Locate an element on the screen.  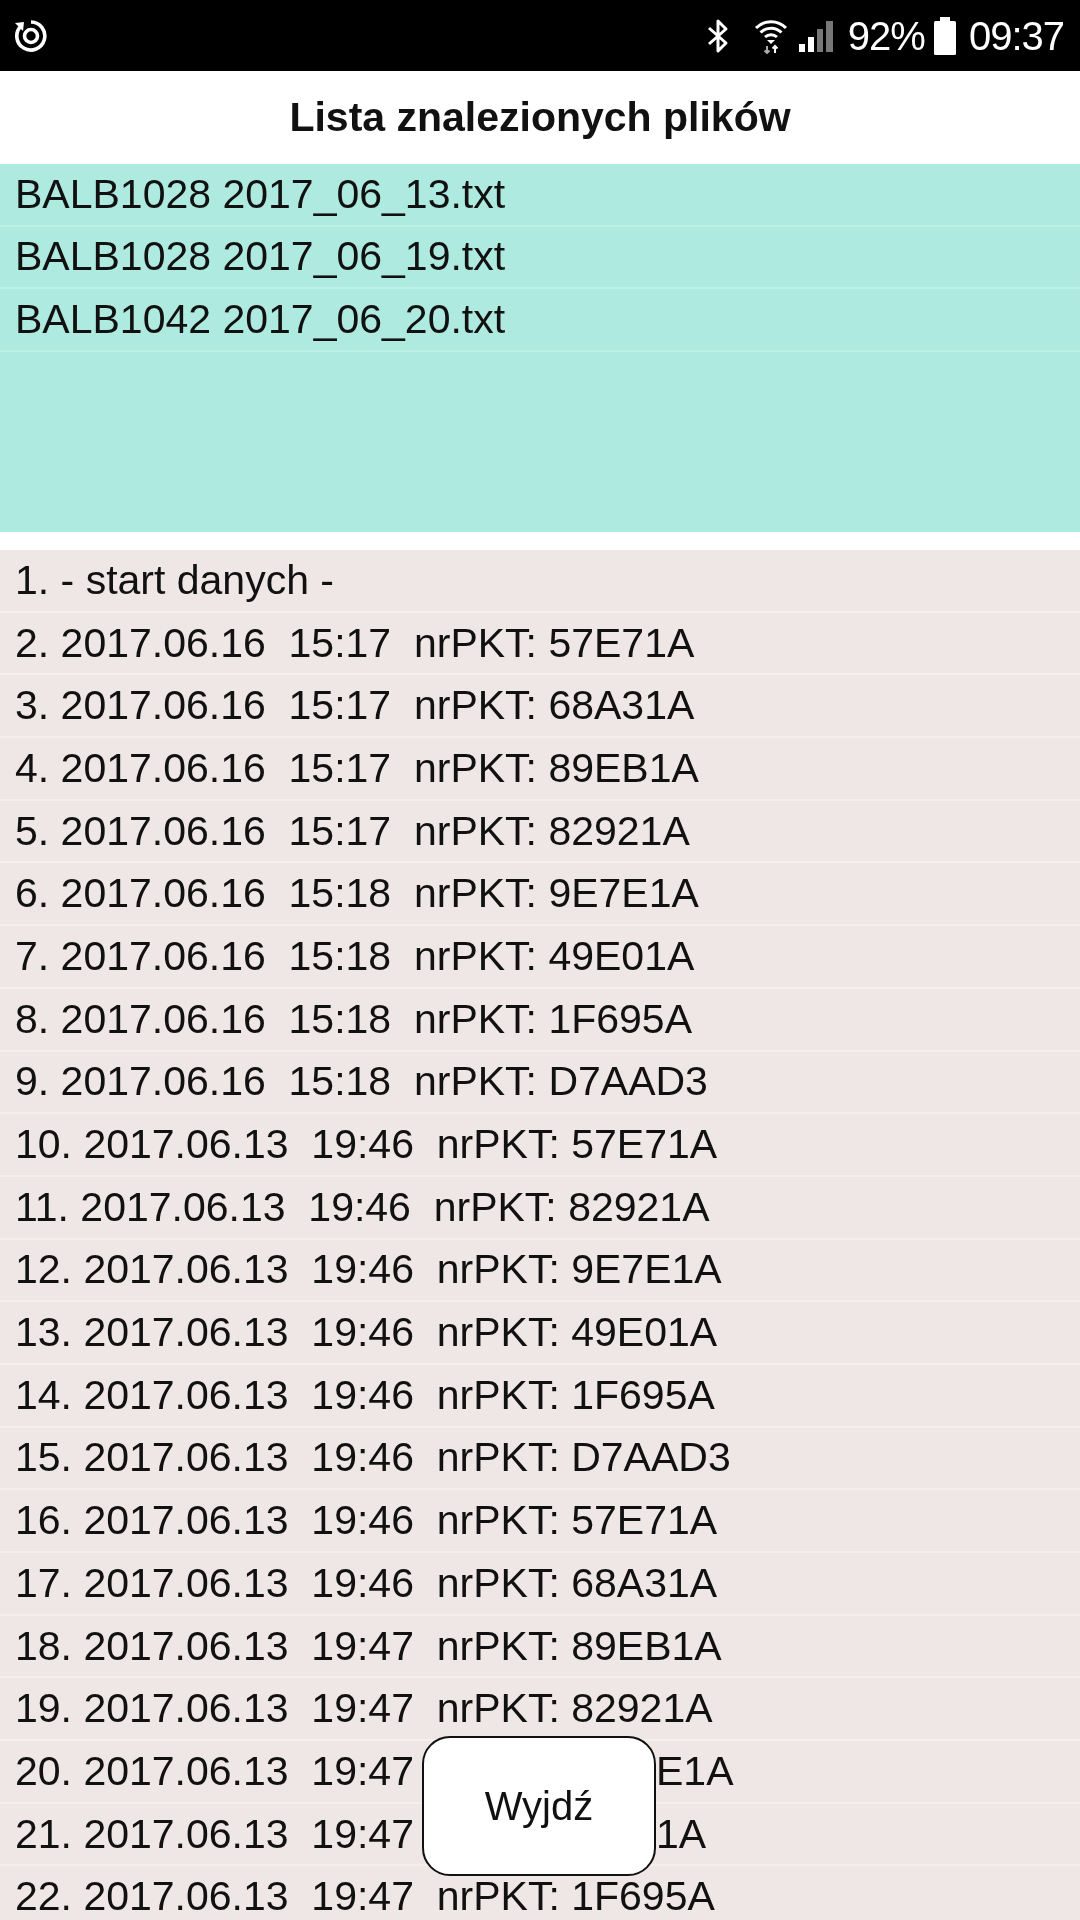
file-item: BALB1028 2017_06_19.txt is located at coordinates (540, 257).